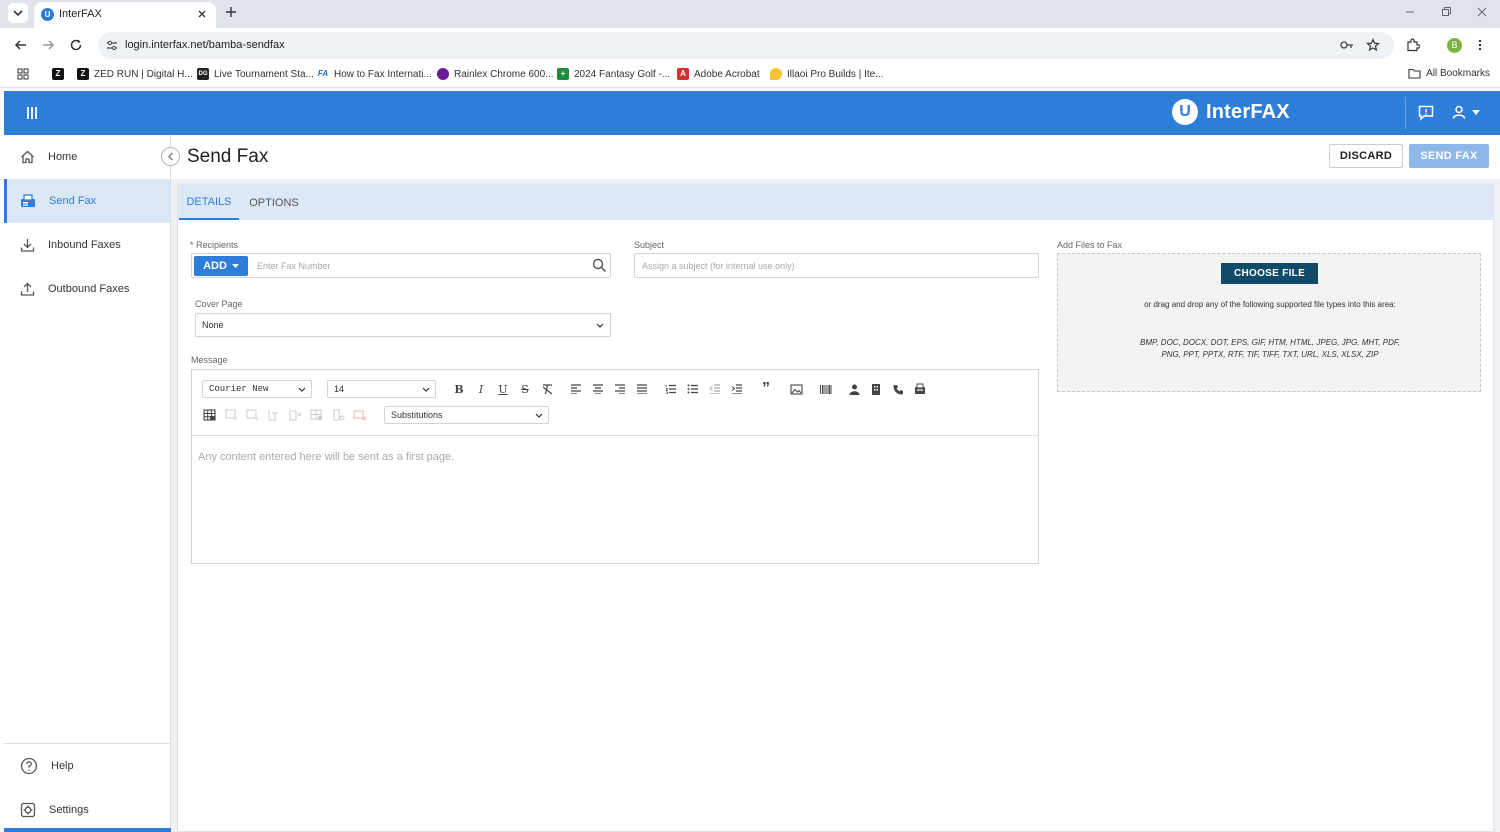 The height and width of the screenshot is (832, 1500). Describe the element at coordinates (466, 415) in the screenshot. I see `substitutions-select: Substitutions` at that location.